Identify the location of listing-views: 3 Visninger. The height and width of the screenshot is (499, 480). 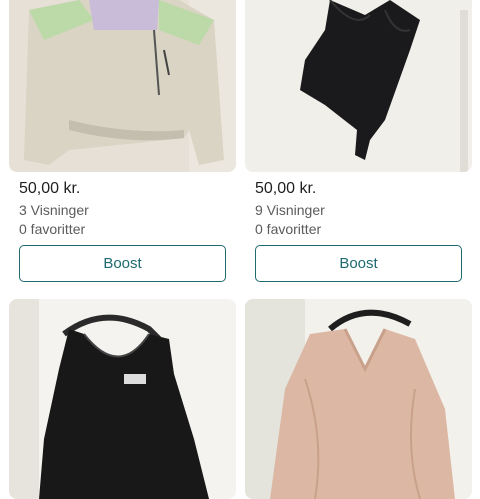
(54, 210).